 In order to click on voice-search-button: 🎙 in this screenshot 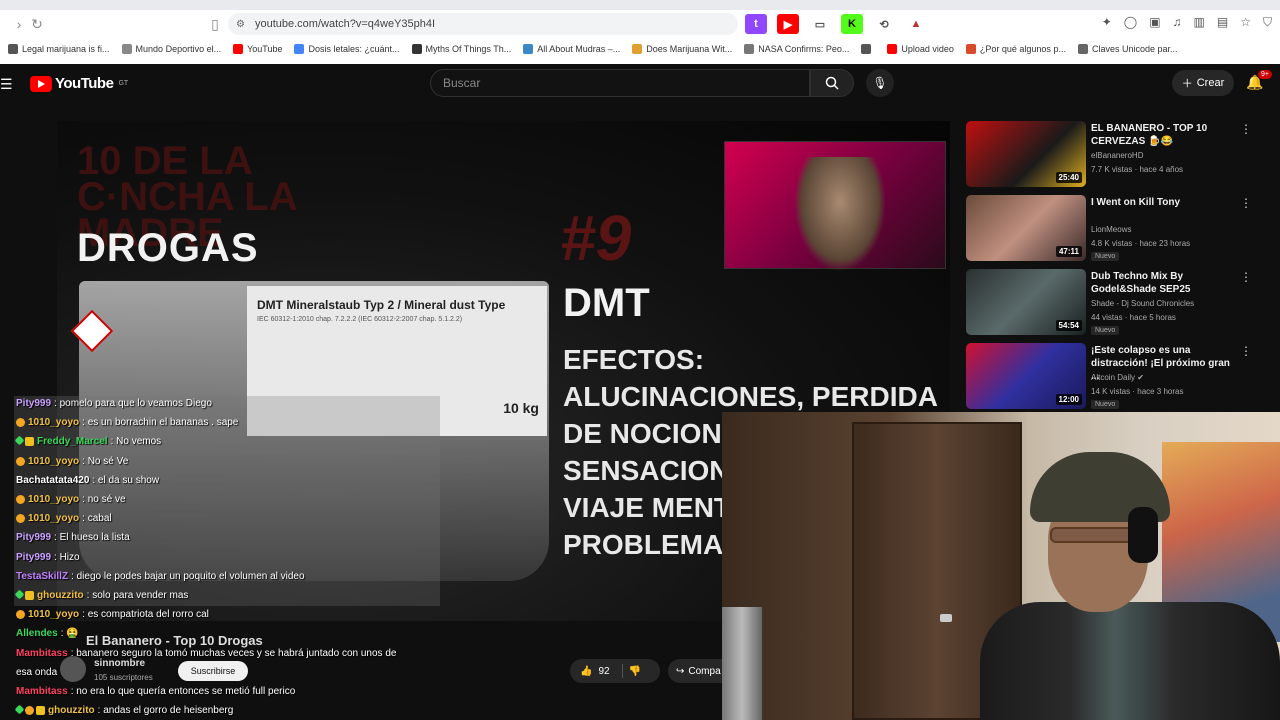, I will do `click(880, 83)`.